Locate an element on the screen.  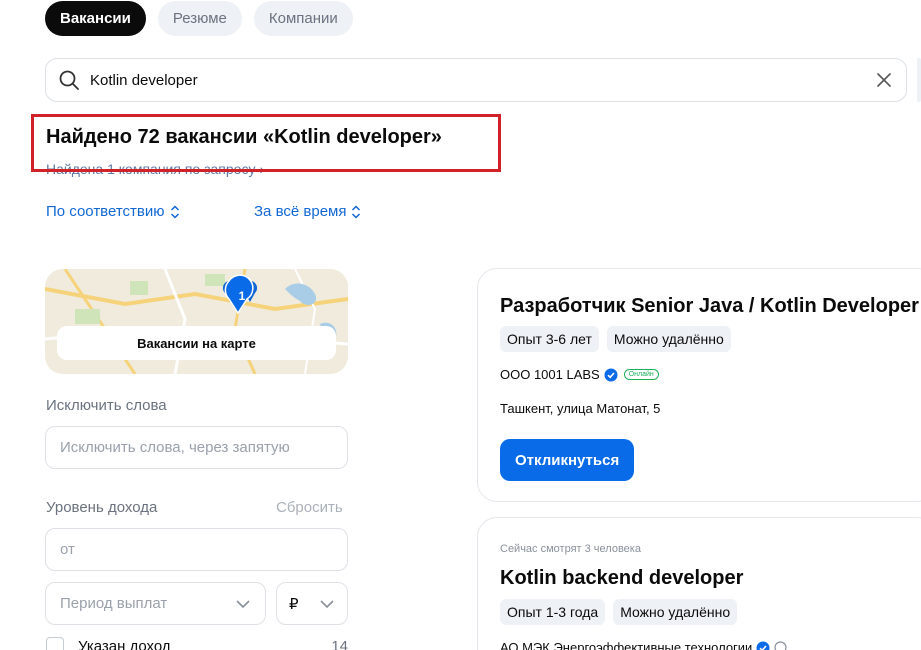
income-from-input is located at coordinates (196, 549).